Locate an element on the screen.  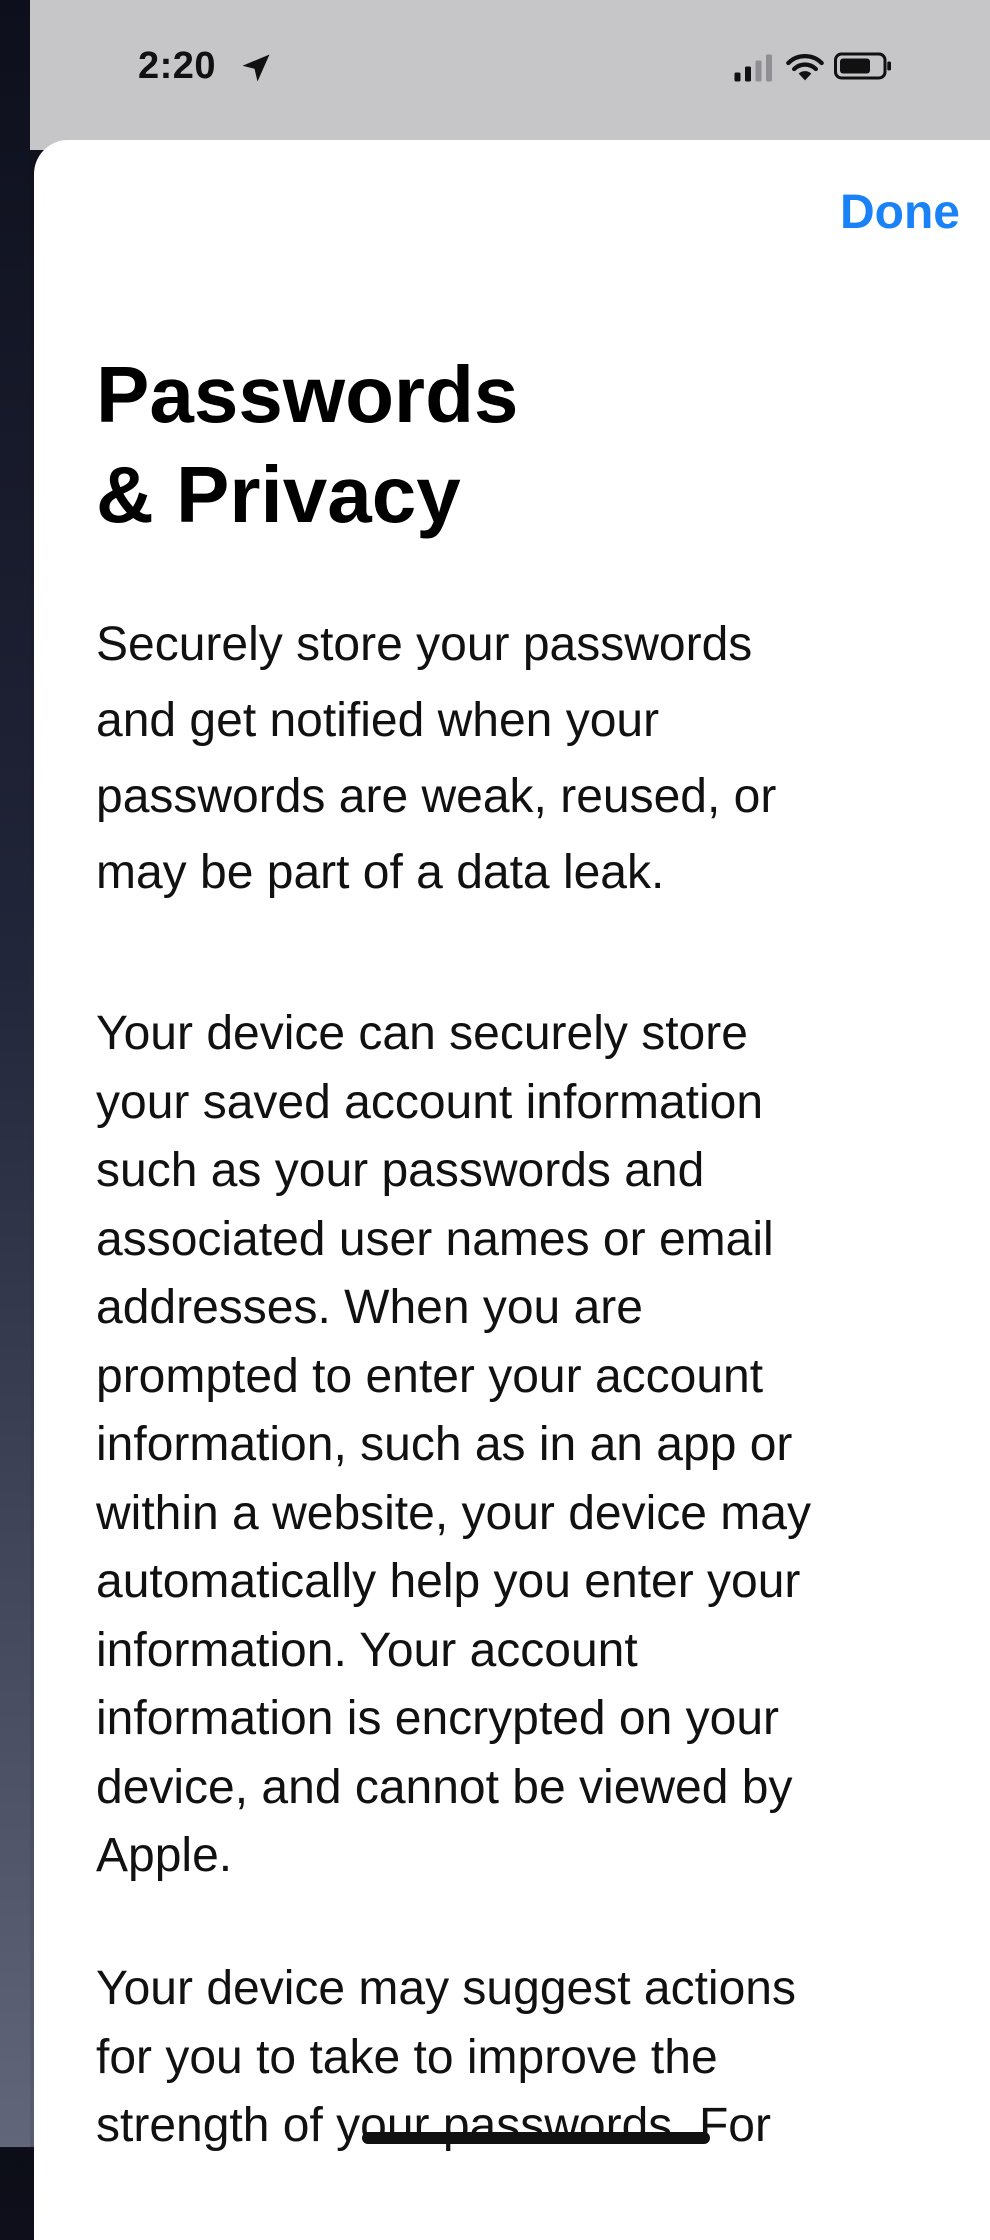
text-line: passwords are weak, reused, or is located at coordinates (436, 796).